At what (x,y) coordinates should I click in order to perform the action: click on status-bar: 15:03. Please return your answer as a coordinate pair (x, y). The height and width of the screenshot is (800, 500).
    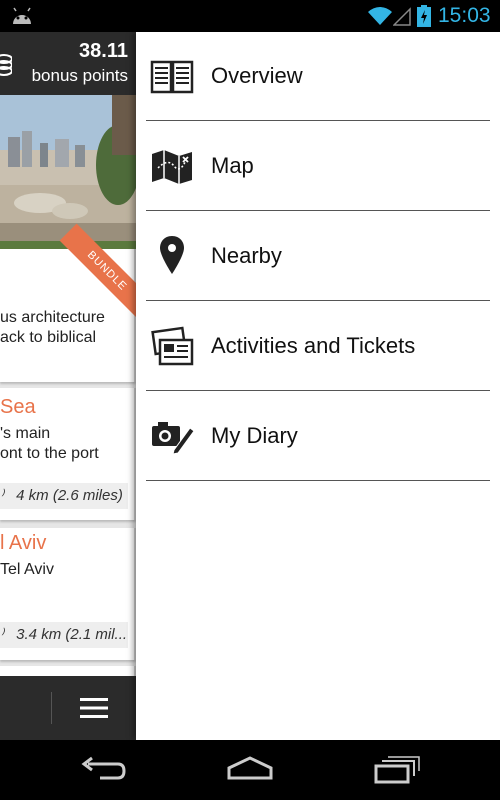
    Looking at the image, I should click on (250, 16).